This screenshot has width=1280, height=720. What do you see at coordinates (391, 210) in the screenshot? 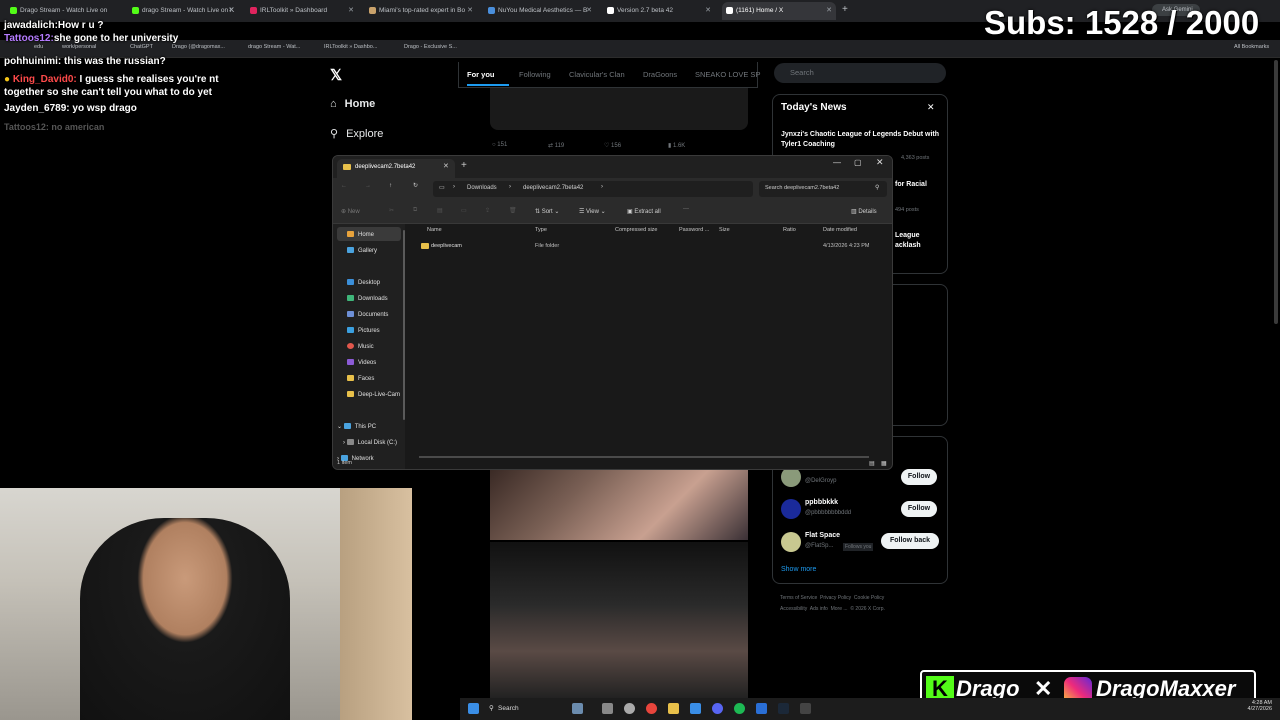
I see `cut-icon: ✂` at bounding box center [391, 210].